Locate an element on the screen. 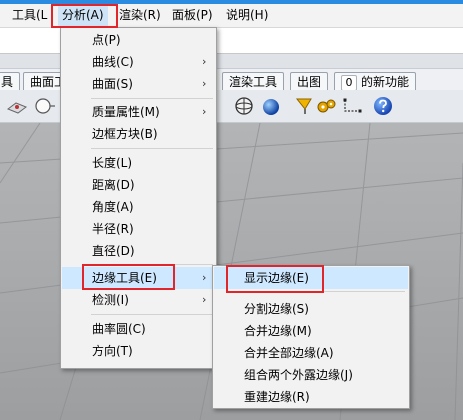  tab-tools: 具 is located at coordinates (10, 81).